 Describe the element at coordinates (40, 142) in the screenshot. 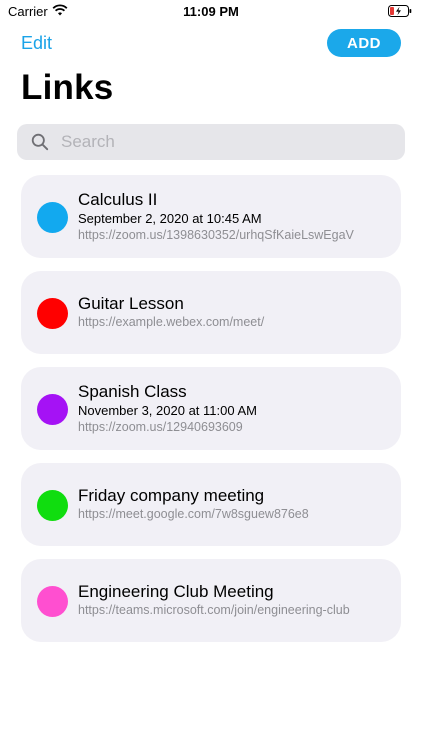

I see `search-icon` at that location.